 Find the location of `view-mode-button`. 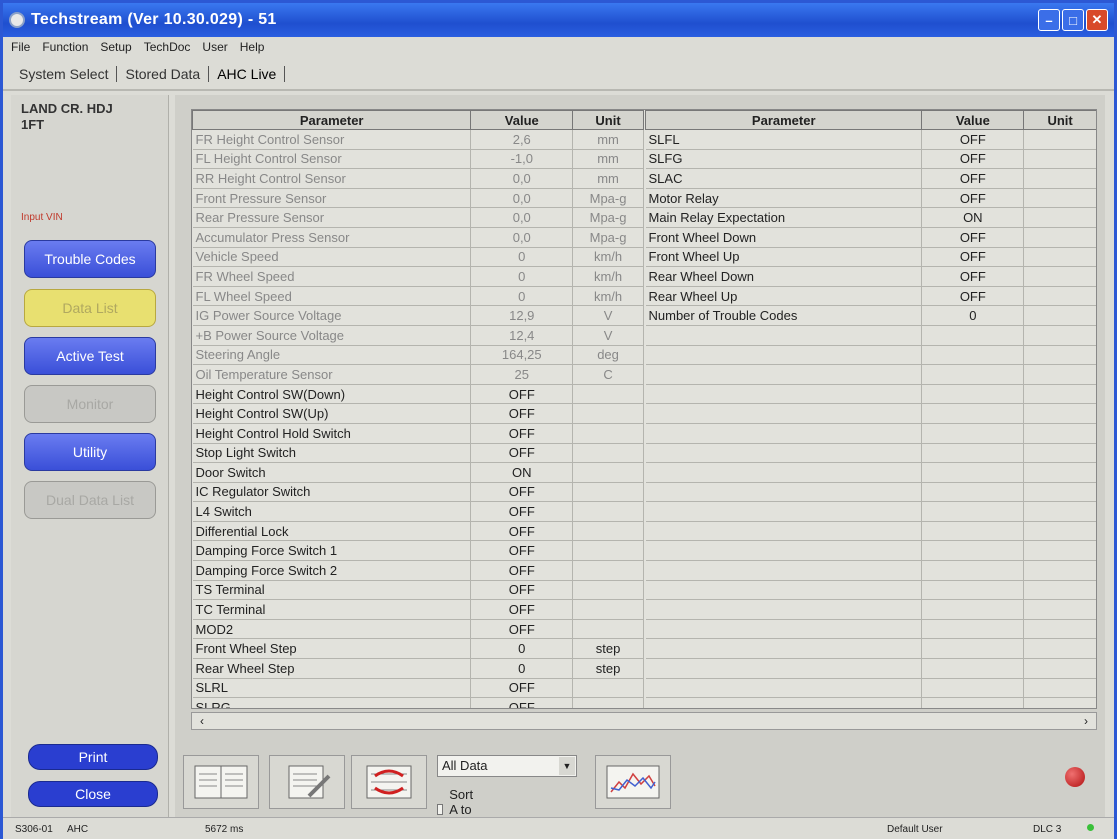

view-mode-button is located at coordinates (221, 782).